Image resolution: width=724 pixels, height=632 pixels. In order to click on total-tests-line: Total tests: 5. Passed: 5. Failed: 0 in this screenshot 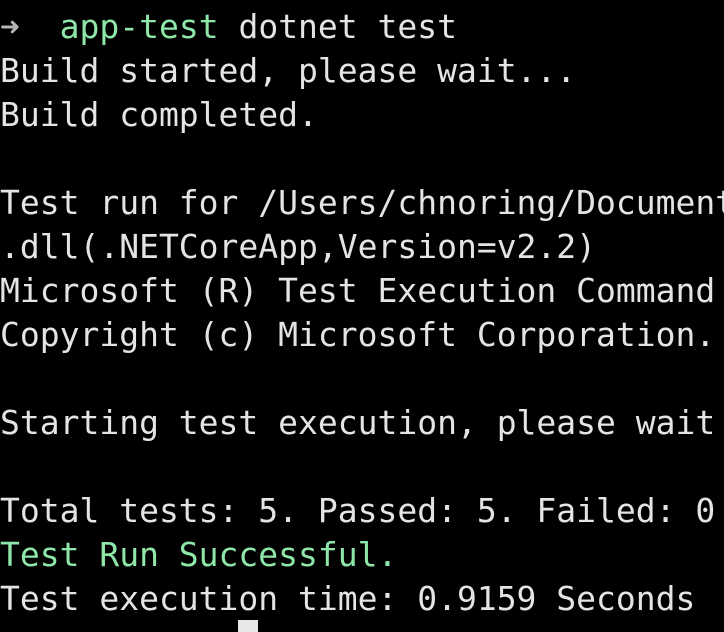, I will do `click(358, 510)`.